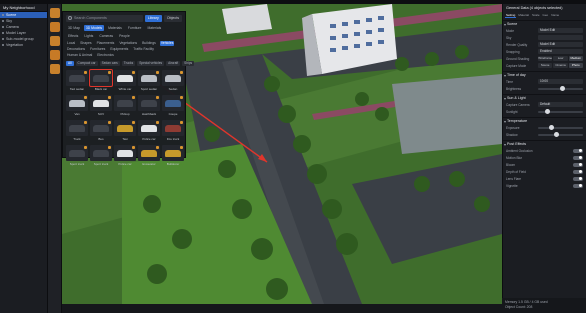 This screenshot has width=586, height=313. I want to click on section-time: Time of day, so click(544, 74).